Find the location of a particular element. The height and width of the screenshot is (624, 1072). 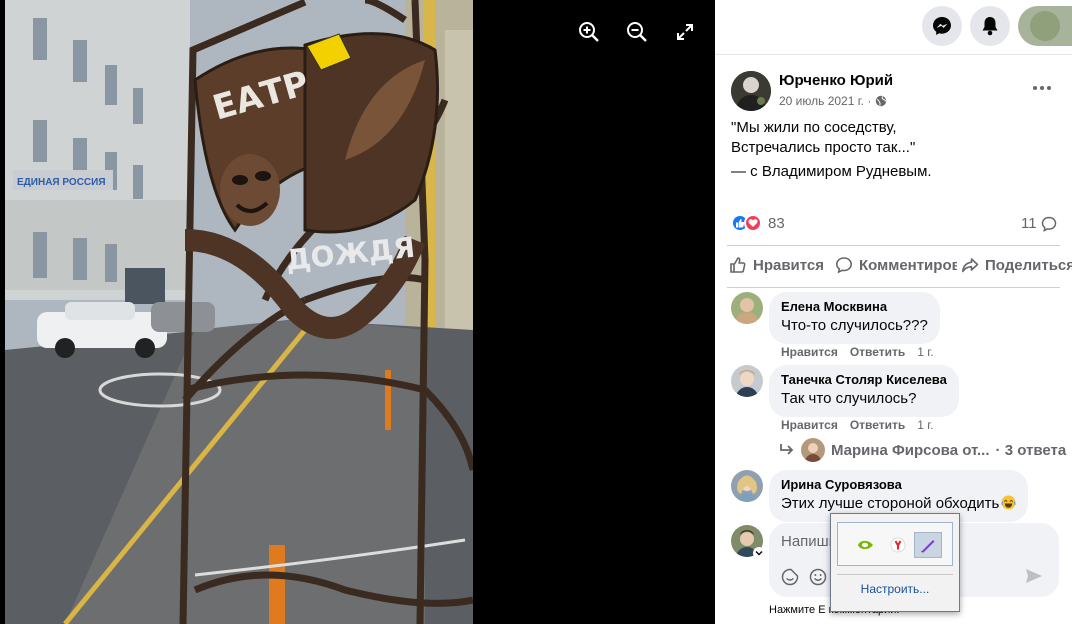

thumbs-up-icon is located at coordinates (738, 265).